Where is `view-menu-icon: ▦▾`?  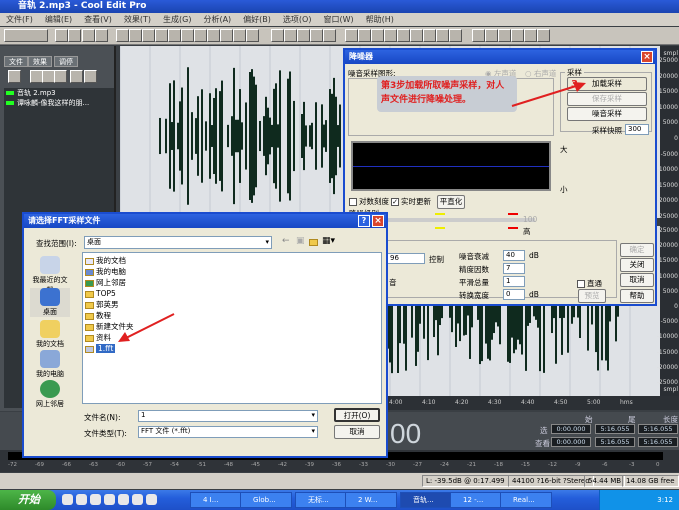 view-menu-icon: ▦▾ is located at coordinates (328, 241).